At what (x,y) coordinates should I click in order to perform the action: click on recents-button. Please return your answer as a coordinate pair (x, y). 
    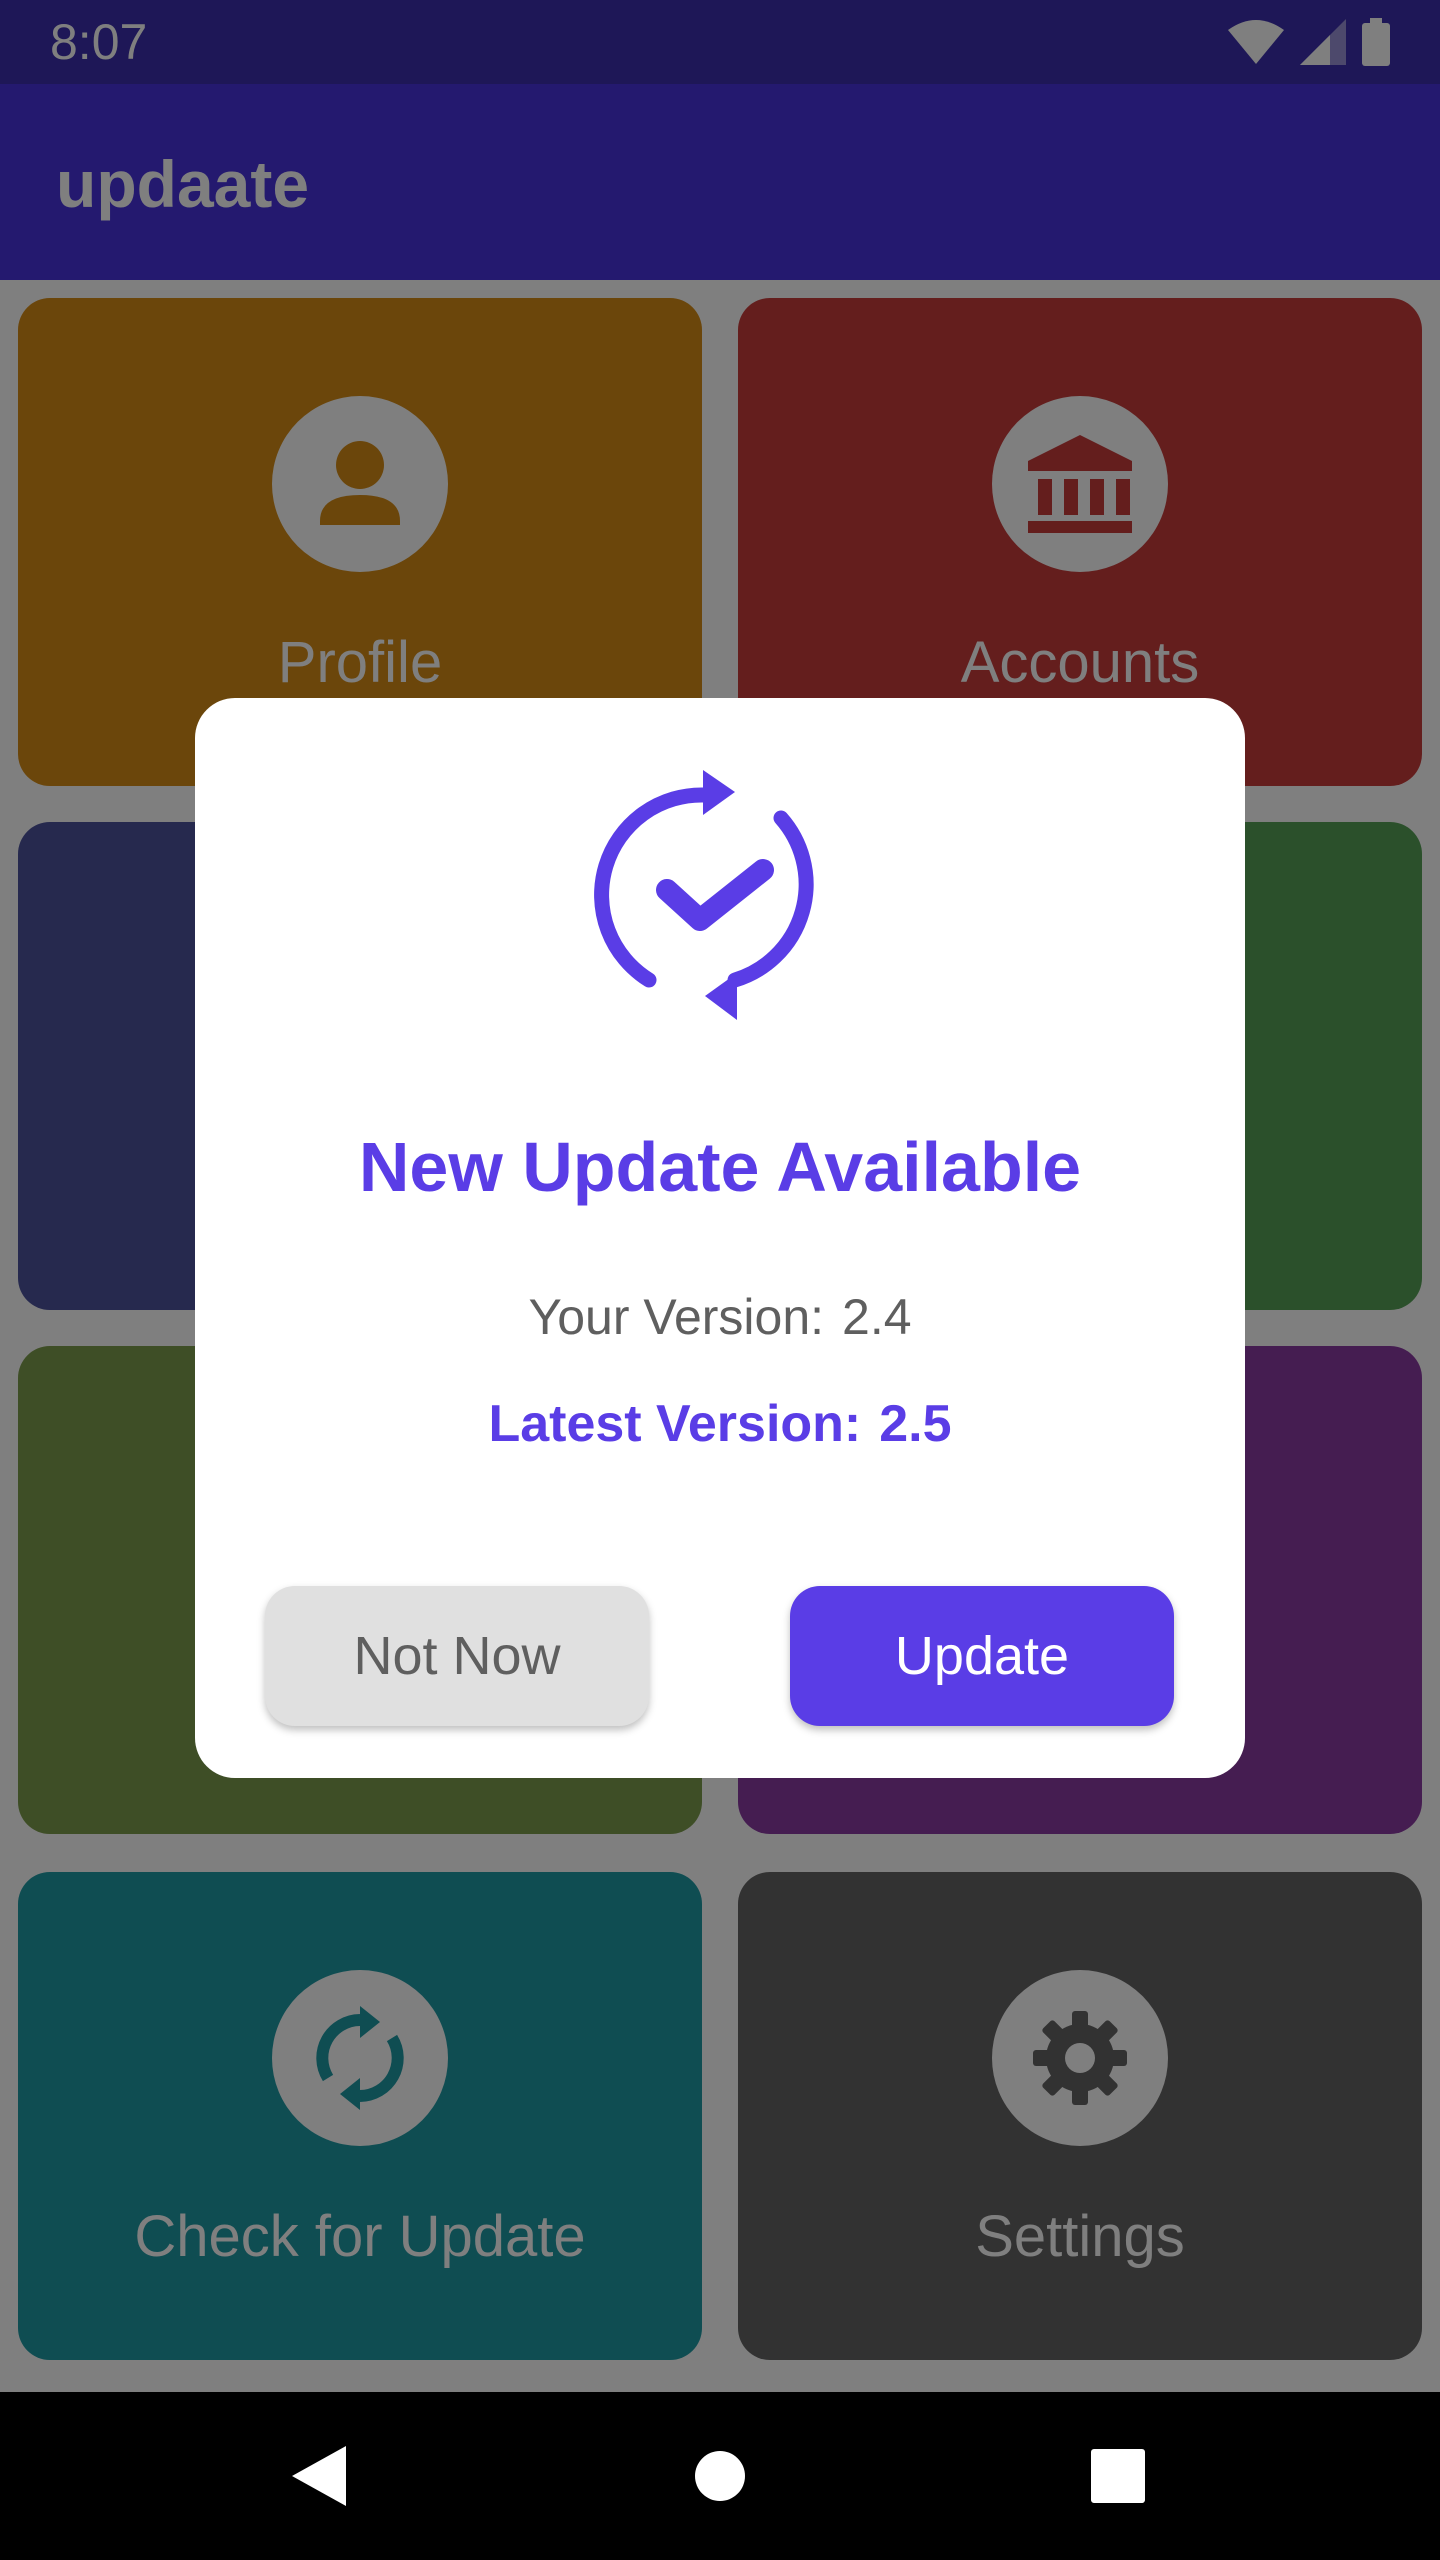
    Looking at the image, I should click on (1118, 2476).